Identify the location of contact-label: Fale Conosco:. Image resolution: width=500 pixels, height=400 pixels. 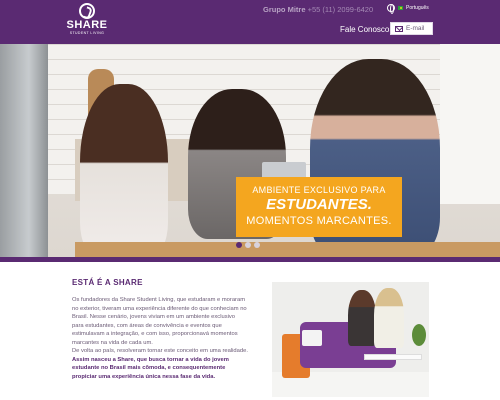
(366, 29).